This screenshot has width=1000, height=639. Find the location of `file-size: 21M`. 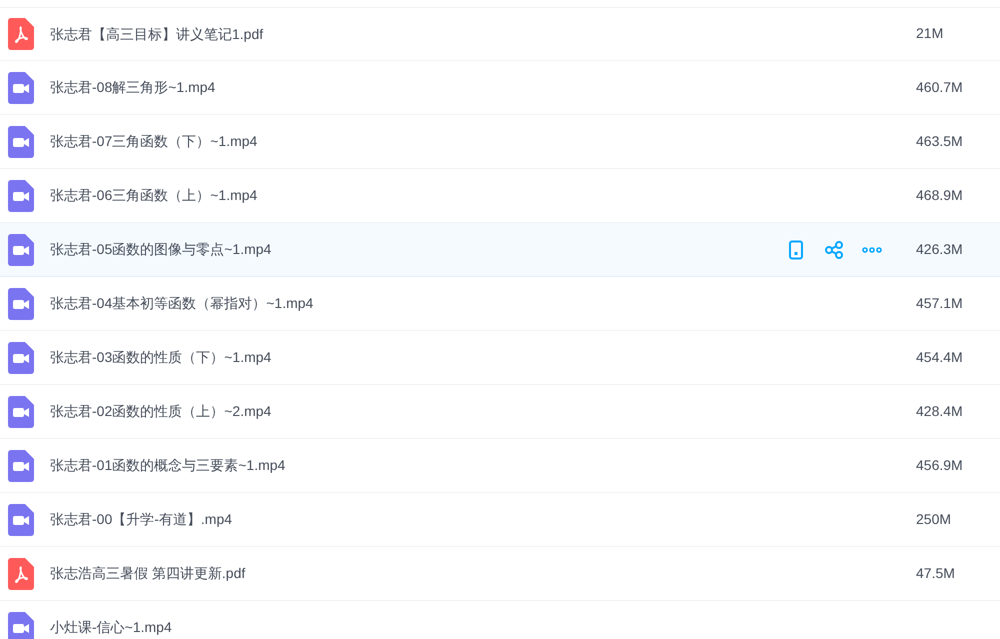

file-size: 21M is located at coordinates (930, 33).